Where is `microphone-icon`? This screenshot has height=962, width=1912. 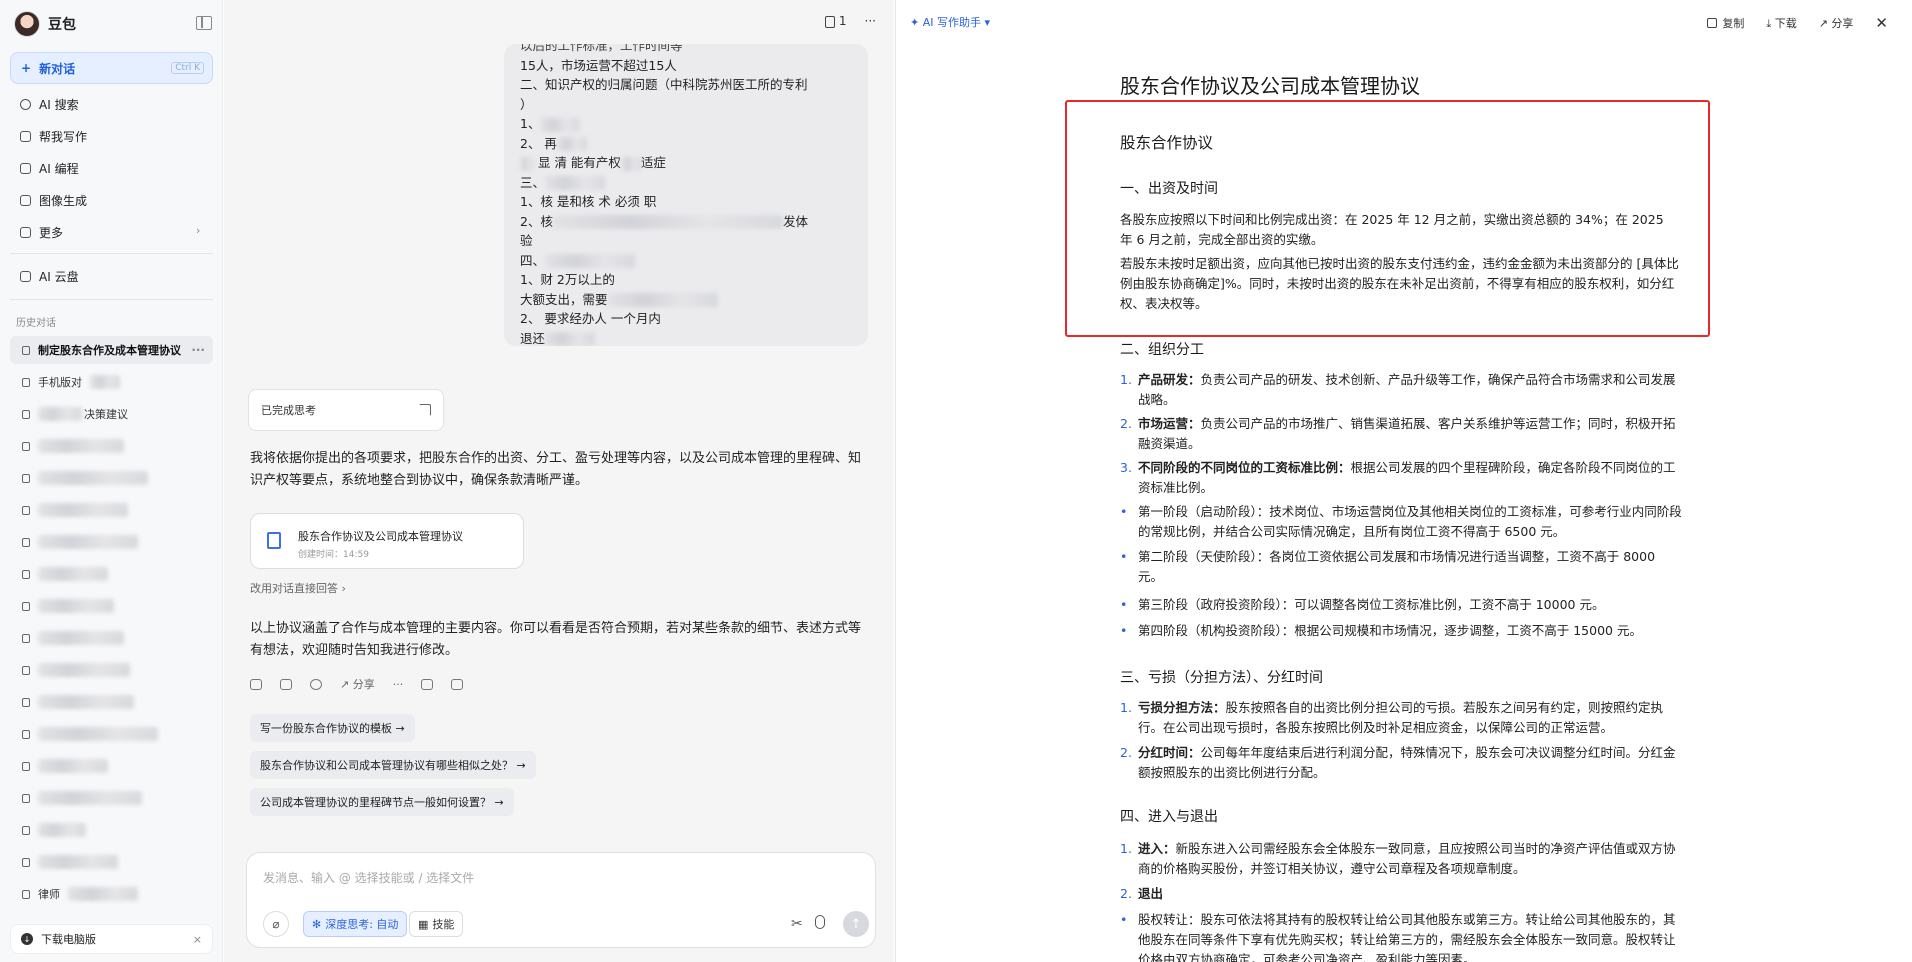
microphone-icon is located at coordinates (820, 922).